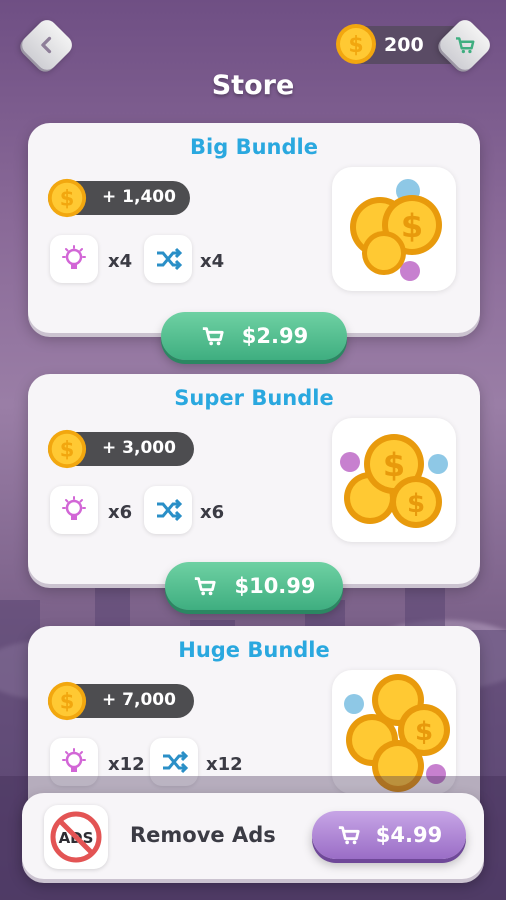 This screenshot has width=506, height=900. Describe the element at coordinates (254, 147) in the screenshot. I see `bundle-title: Big Bundle` at that location.